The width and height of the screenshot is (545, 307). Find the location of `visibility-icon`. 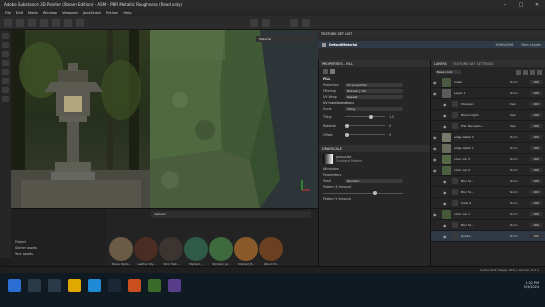

visibility-icon is located at coordinates (324, 44).